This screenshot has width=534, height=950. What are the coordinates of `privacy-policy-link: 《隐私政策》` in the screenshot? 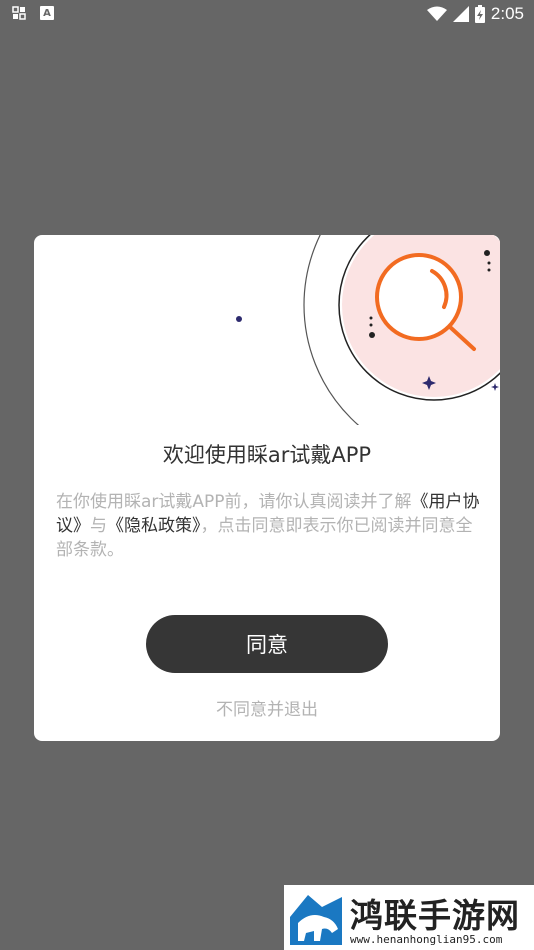 It's located at (154, 526).